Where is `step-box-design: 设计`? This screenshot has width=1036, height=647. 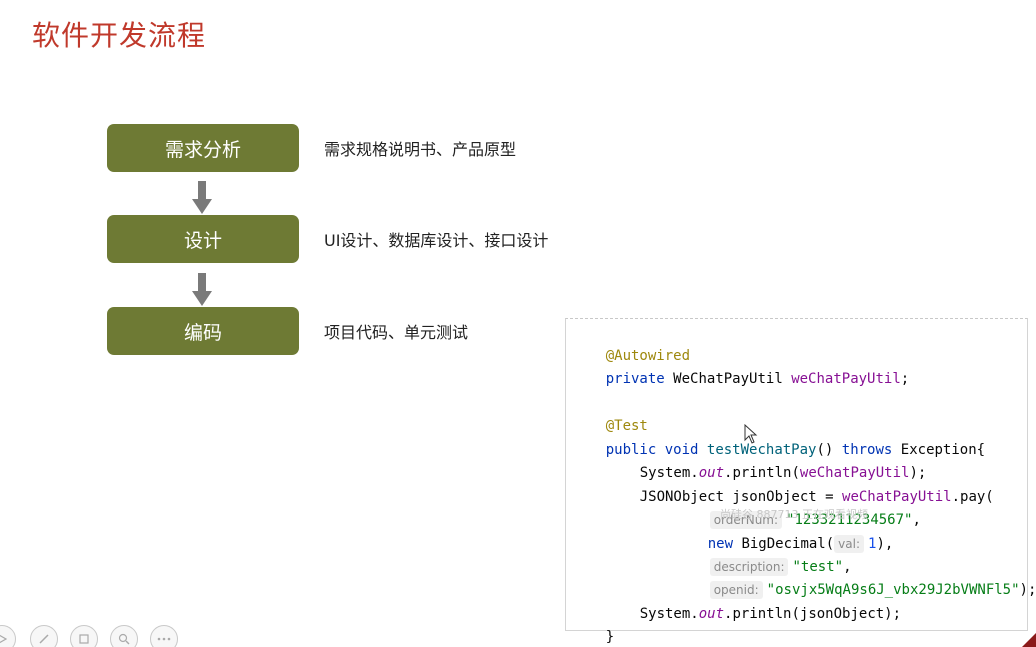 step-box-design: 设计 is located at coordinates (203, 239).